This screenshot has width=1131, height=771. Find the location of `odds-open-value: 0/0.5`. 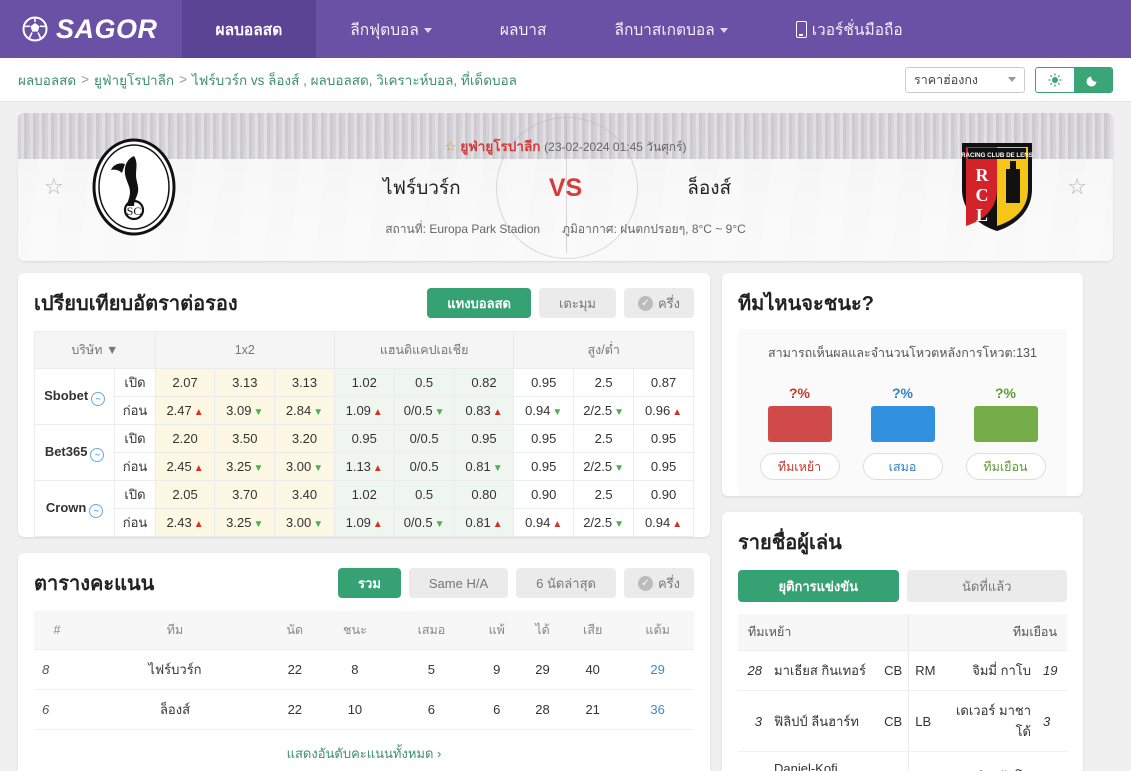

odds-open-value: 0/0.5 is located at coordinates (424, 438).